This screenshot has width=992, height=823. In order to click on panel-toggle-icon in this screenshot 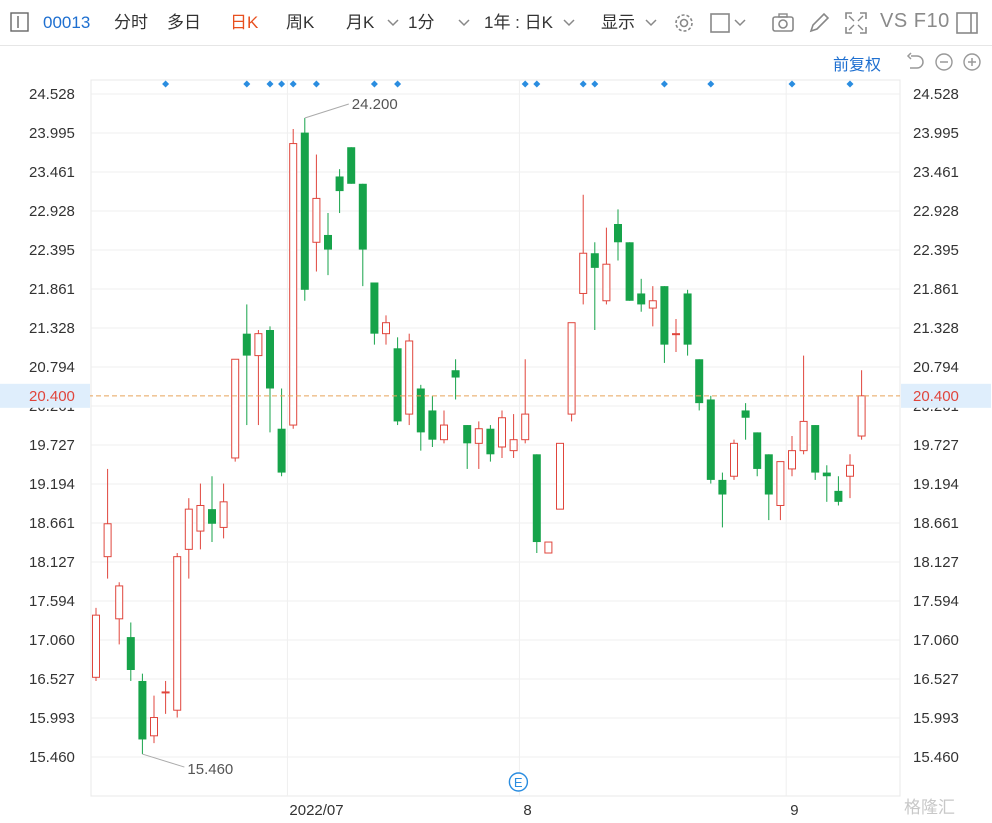, I will do `click(968, 23)`.